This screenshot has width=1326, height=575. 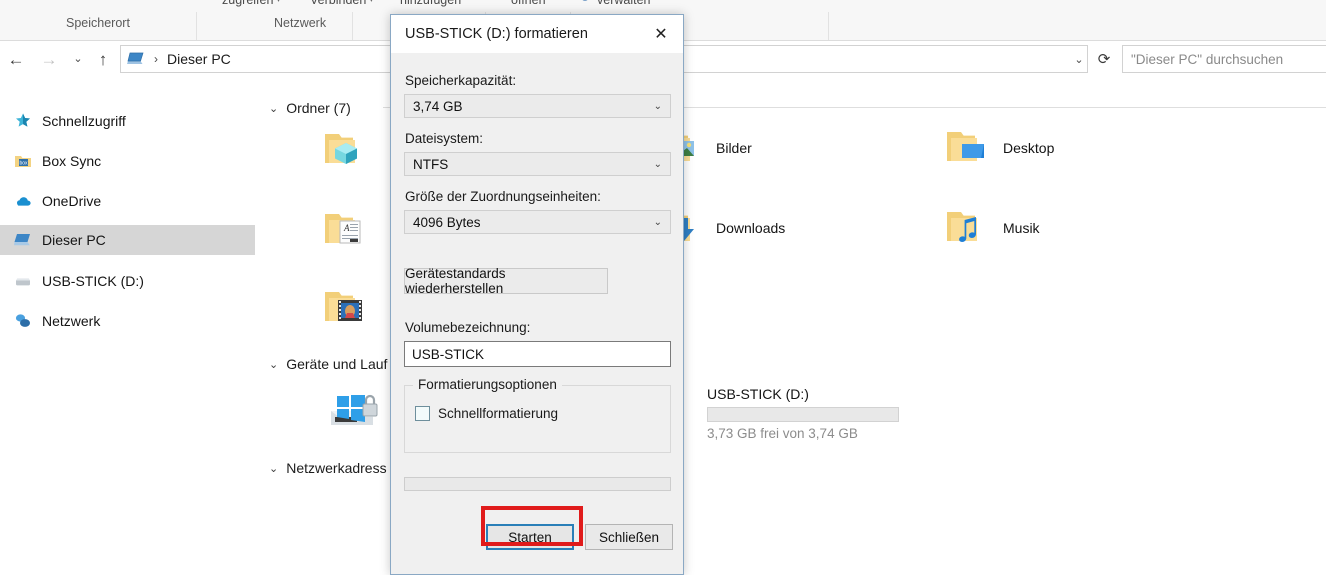 I want to click on format-progress-bar, so click(x=537, y=484).